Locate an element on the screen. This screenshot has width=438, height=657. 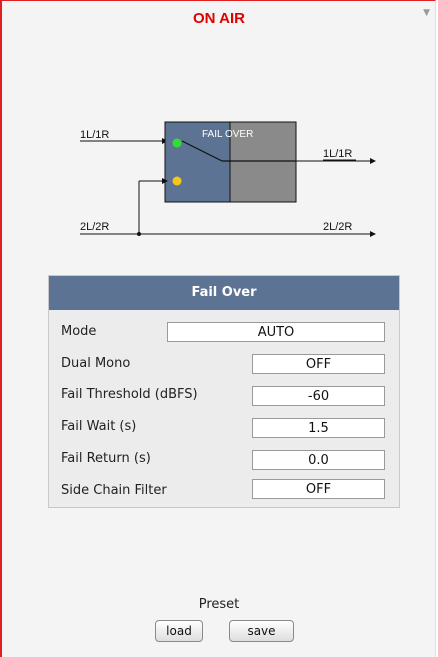
side-chain-filter-label: Side Chain Filter is located at coordinates (114, 490).